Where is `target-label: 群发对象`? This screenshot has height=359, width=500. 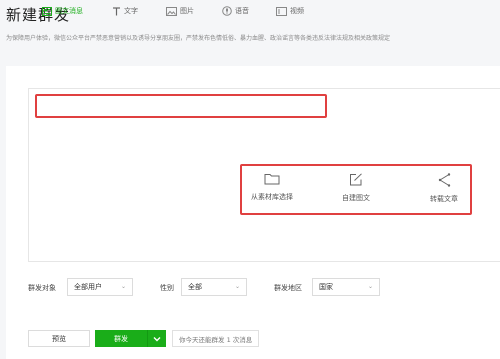 target-label: 群发对象 is located at coordinates (42, 288).